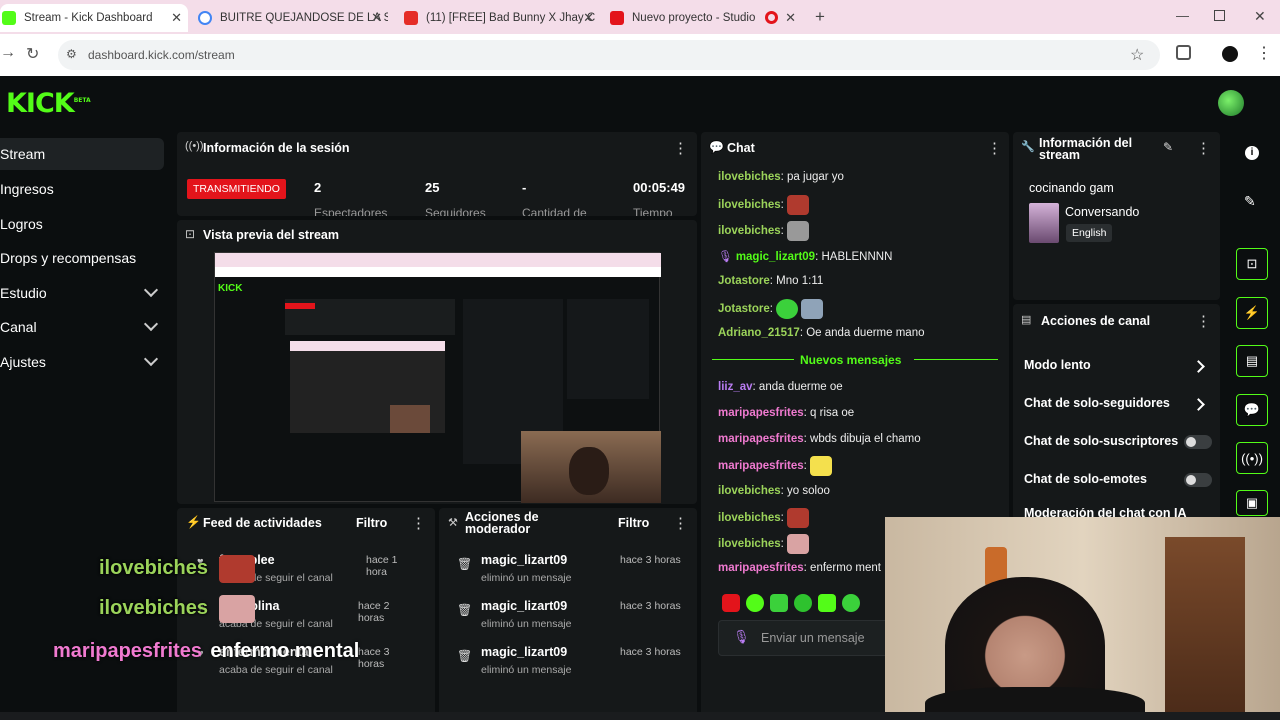  Describe the element at coordinates (127, 651) in the screenshot. I see `overlay-username: maripapesfrites` at that location.